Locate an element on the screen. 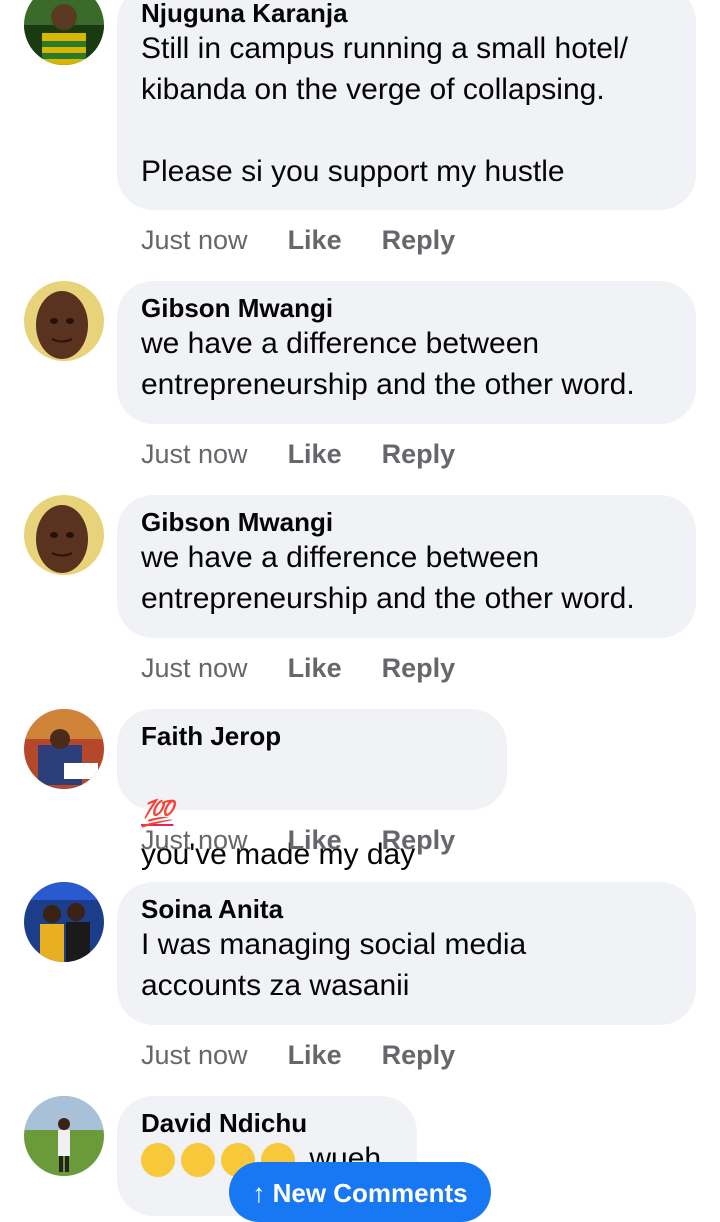  comment-author: David Ndichu is located at coordinates (267, 1123).